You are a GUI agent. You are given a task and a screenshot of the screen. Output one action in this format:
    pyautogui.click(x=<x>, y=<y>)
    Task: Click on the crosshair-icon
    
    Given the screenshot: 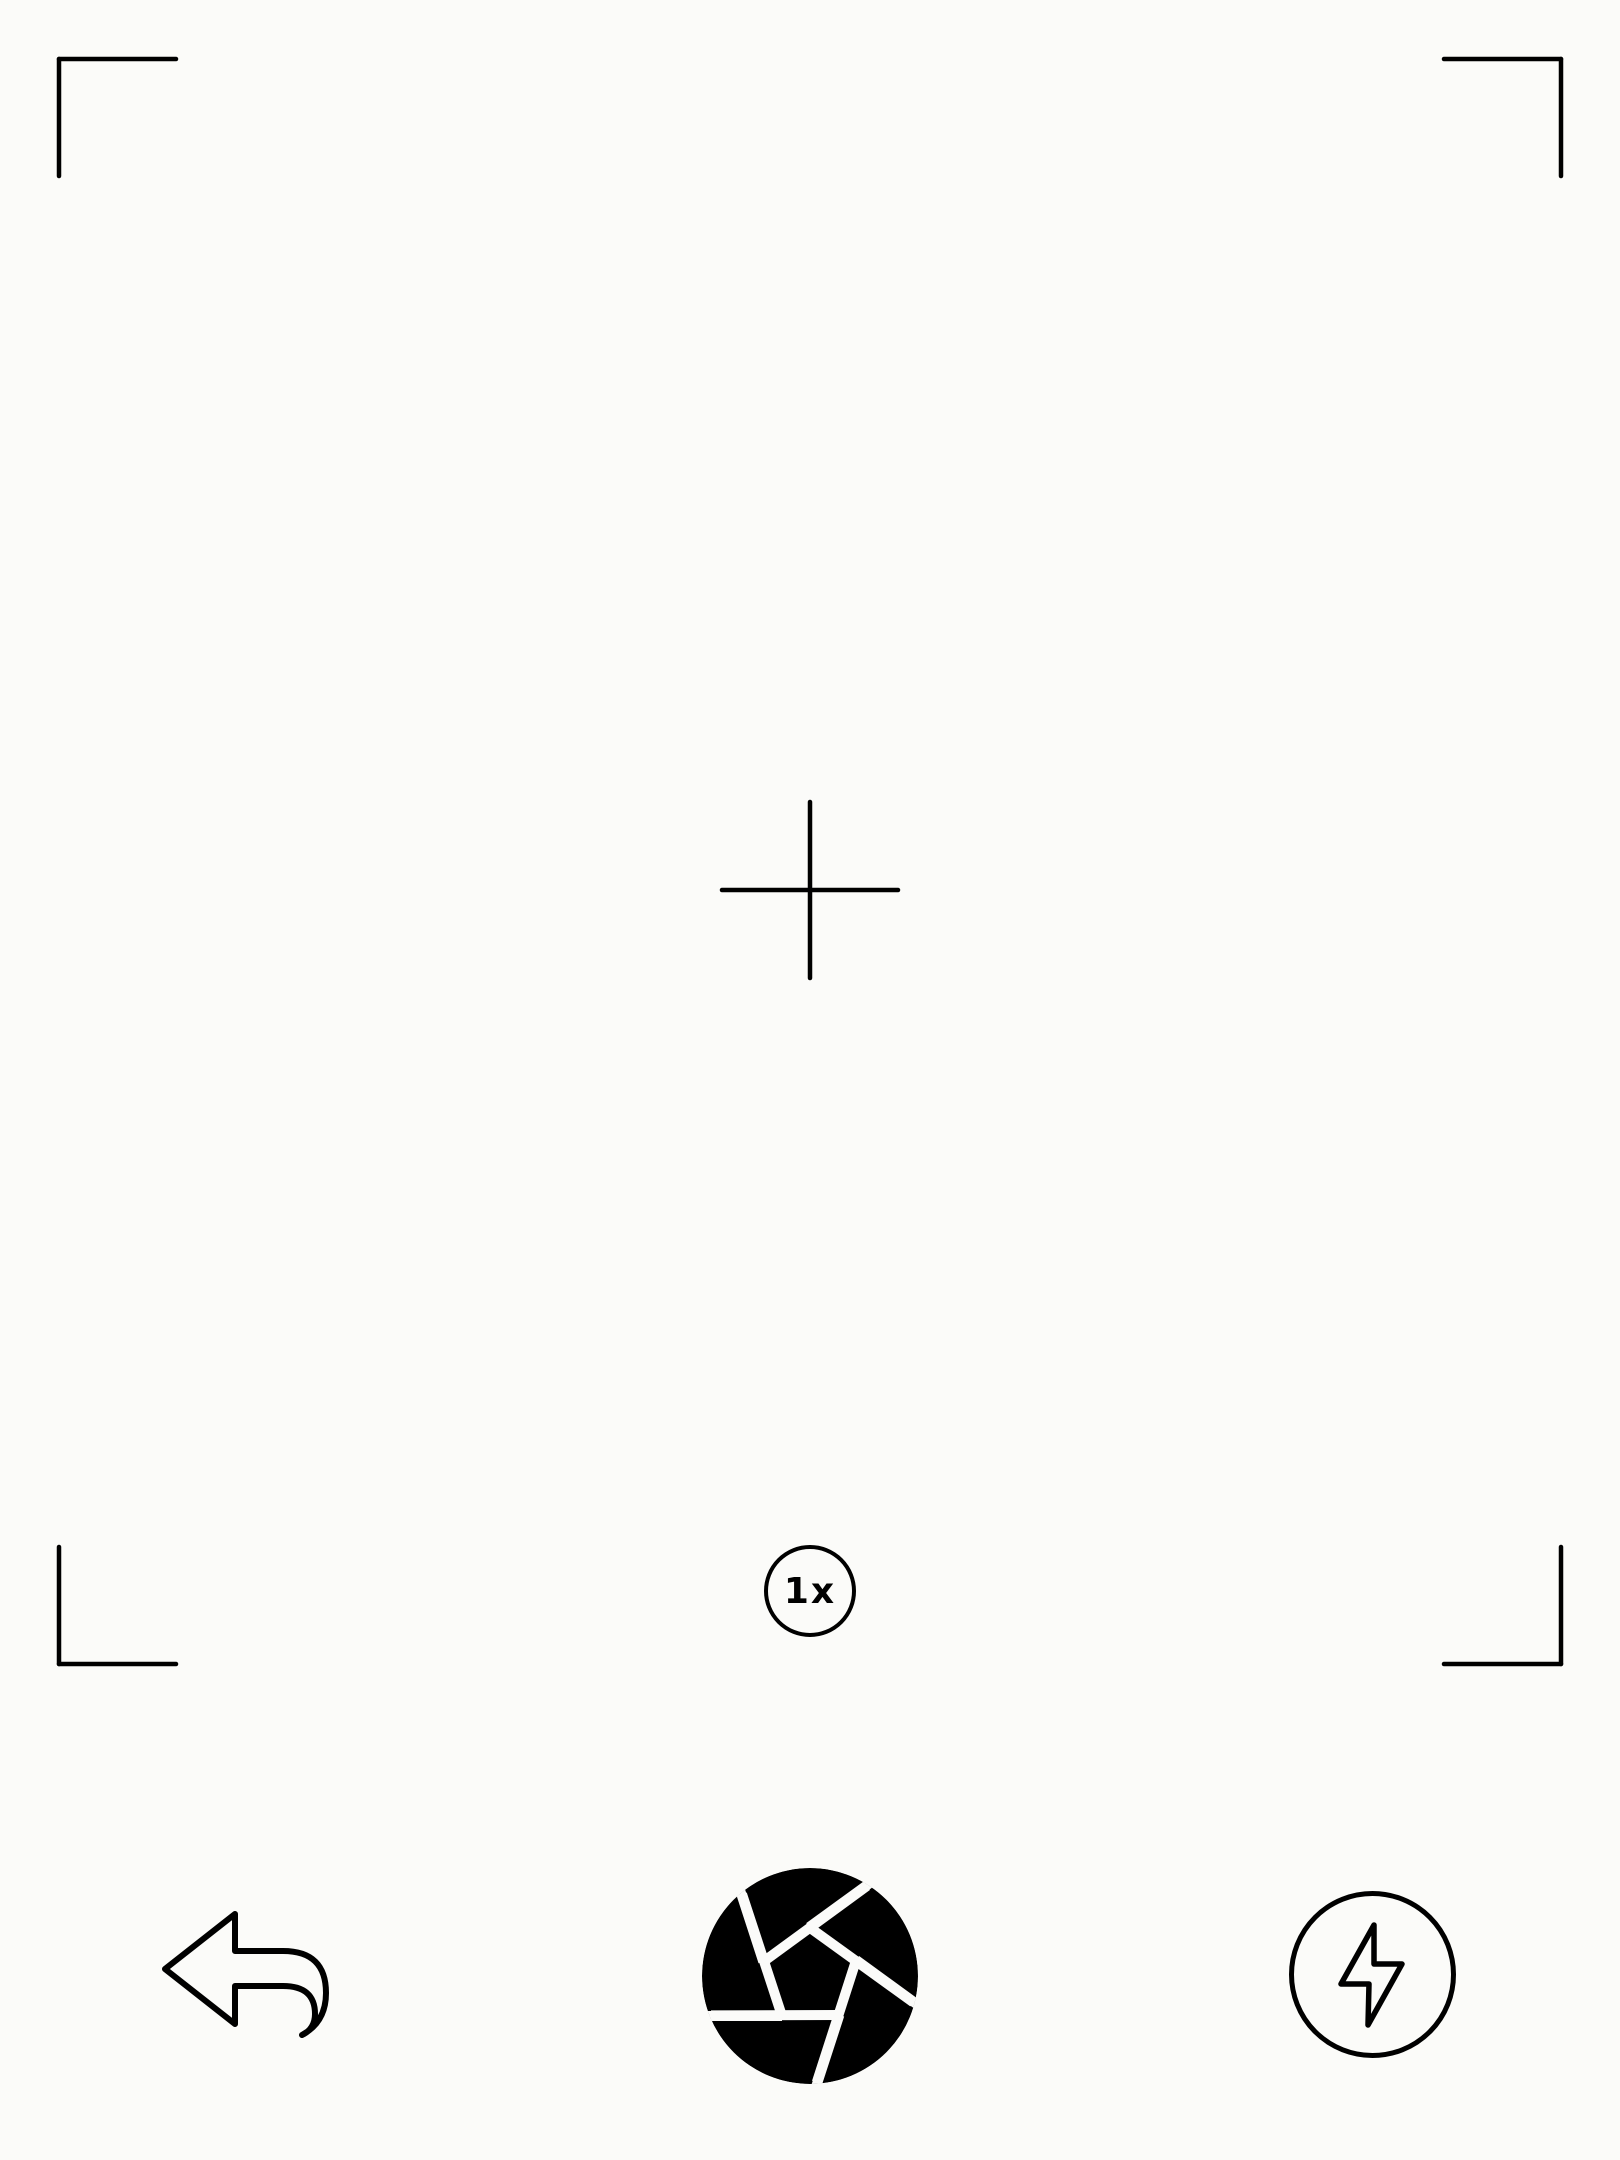 What is the action you would take?
    pyautogui.click(x=810, y=890)
    